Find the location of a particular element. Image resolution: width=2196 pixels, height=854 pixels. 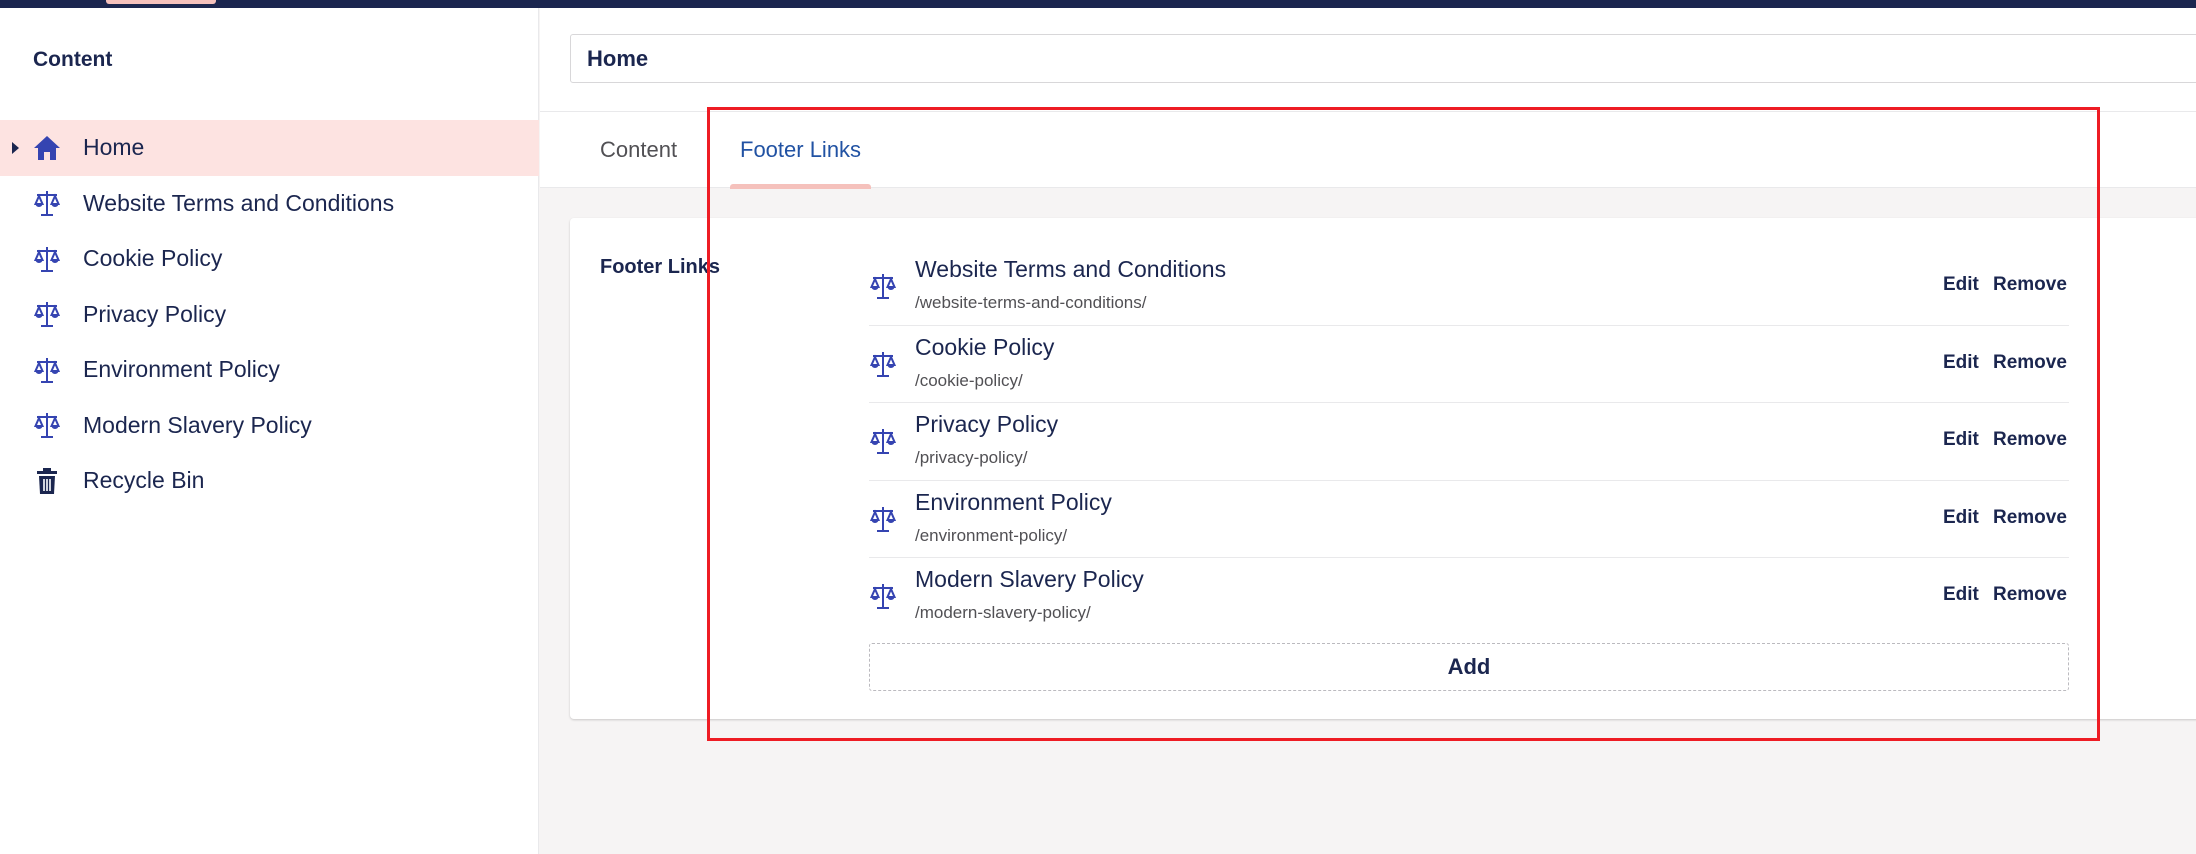

tree-item-label: Website Terms and Conditions is located at coordinates (239, 202).